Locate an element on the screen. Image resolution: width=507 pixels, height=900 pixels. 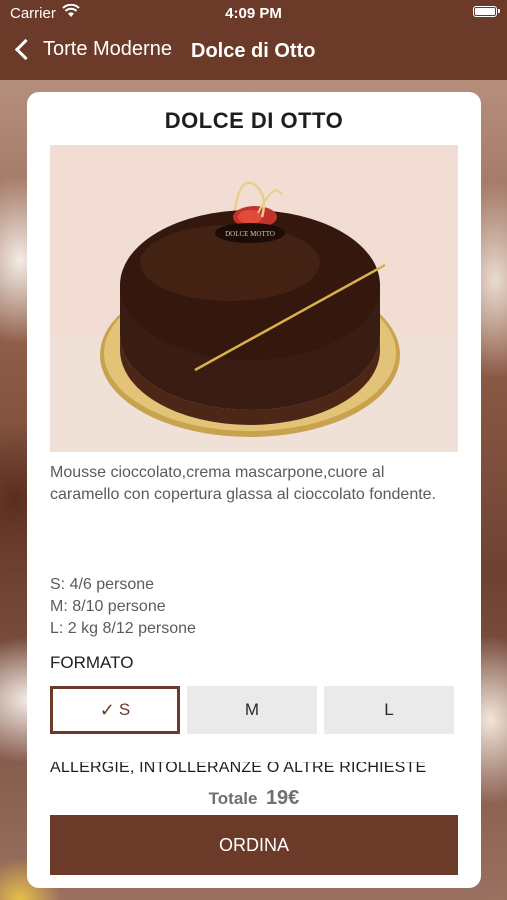
svg-text: DOLCE MOTTO is located at coordinates (250, 234).